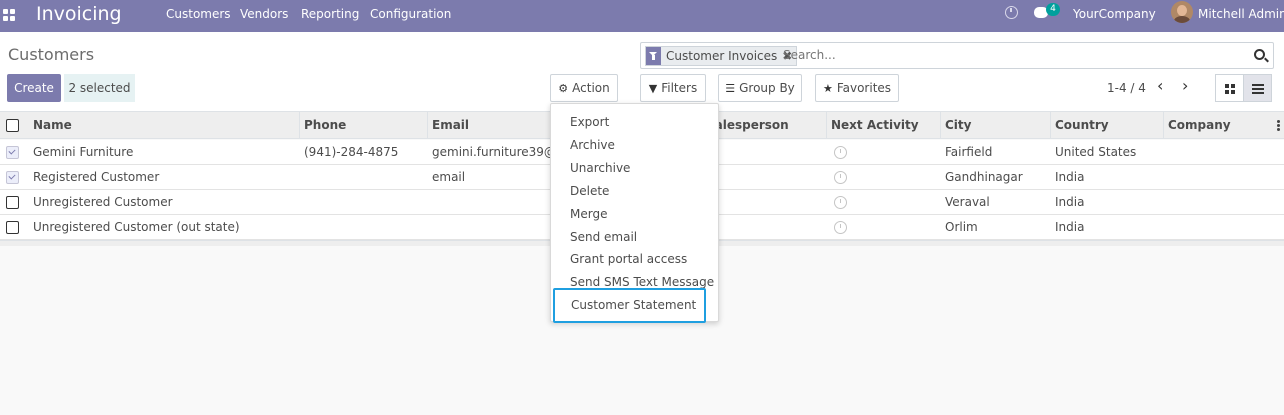 The image size is (1284, 415). I want to click on company-switcher: YourCompany, so click(1114, 14).